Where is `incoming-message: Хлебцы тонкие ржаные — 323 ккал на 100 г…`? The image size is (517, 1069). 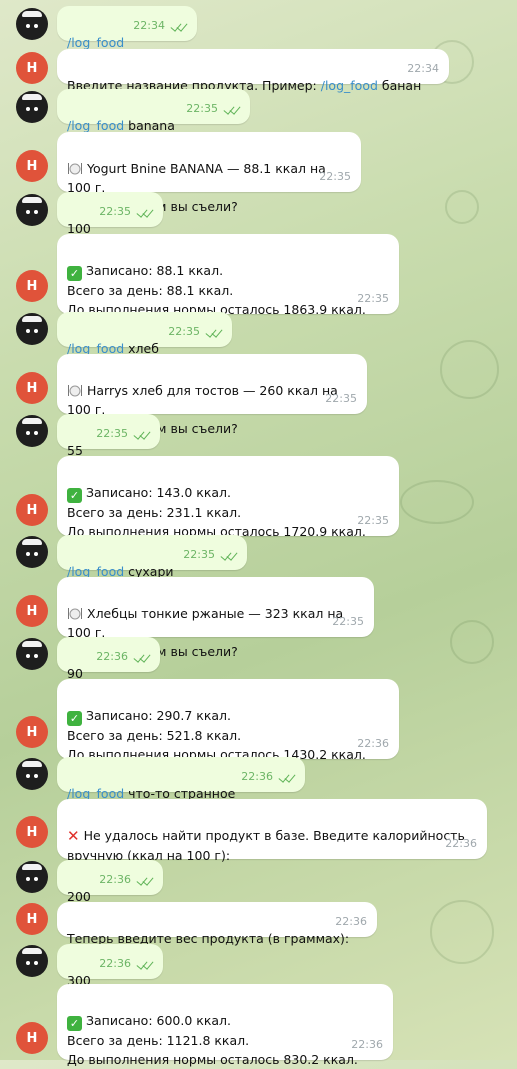
incoming-message: Хлебцы тонкие ржаные — 323 ккал на 100 г… is located at coordinates (215, 618).